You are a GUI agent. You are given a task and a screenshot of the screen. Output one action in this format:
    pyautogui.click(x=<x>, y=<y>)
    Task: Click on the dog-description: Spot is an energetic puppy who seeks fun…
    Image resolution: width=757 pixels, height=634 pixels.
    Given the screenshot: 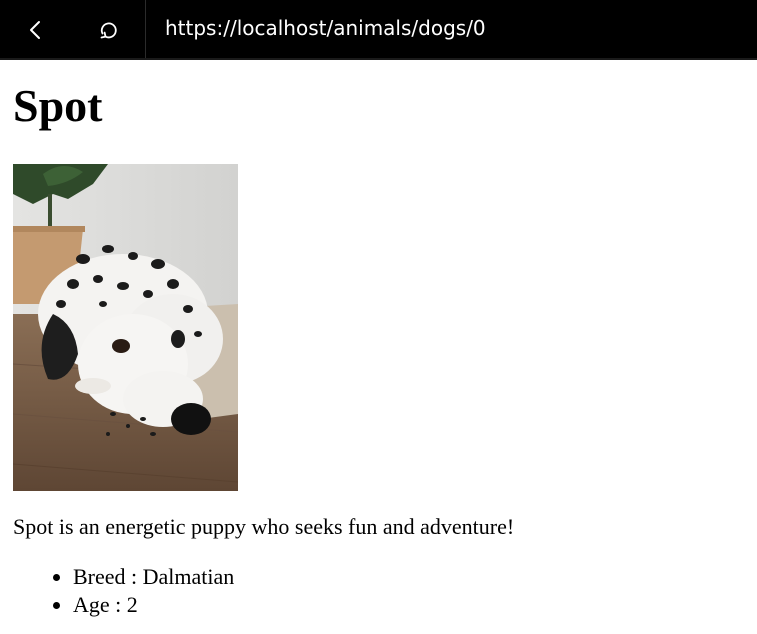 What is the action you would take?
    pyautogui.click(x=264, y=526)
    